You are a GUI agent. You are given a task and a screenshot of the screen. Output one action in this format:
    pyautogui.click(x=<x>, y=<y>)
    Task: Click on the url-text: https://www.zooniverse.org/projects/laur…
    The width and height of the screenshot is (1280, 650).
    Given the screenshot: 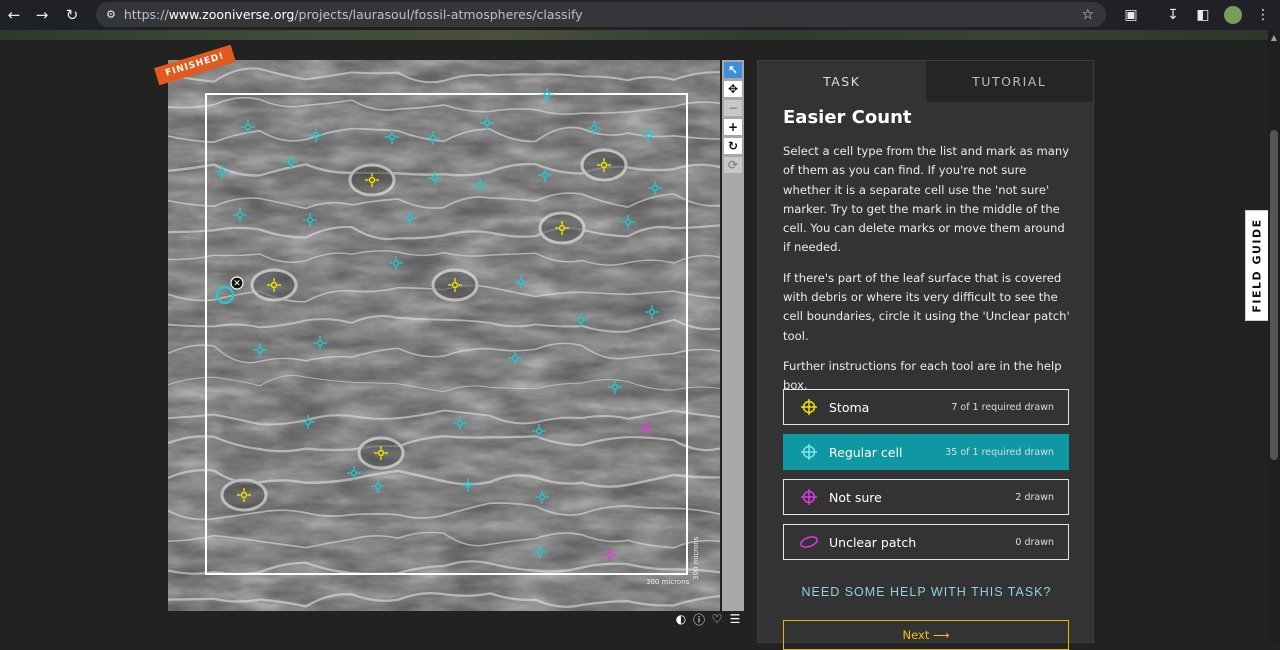 What is the action you would take?
    pyautogui.click(x=353, y=14)
    